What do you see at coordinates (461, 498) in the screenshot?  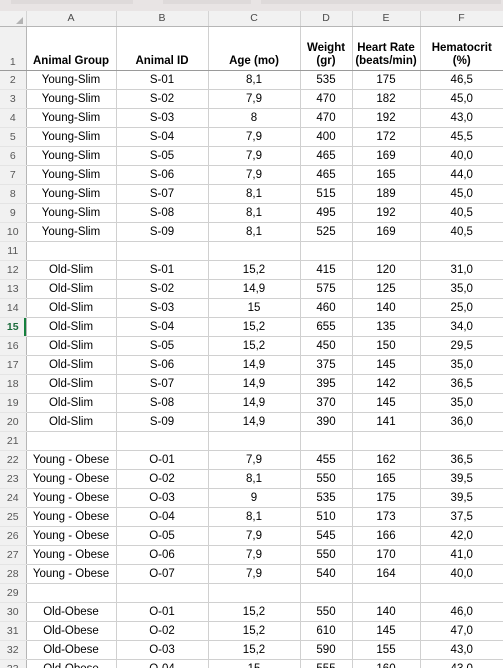 I see `cell-F24: 39,5` at bounding box center [461, 498].